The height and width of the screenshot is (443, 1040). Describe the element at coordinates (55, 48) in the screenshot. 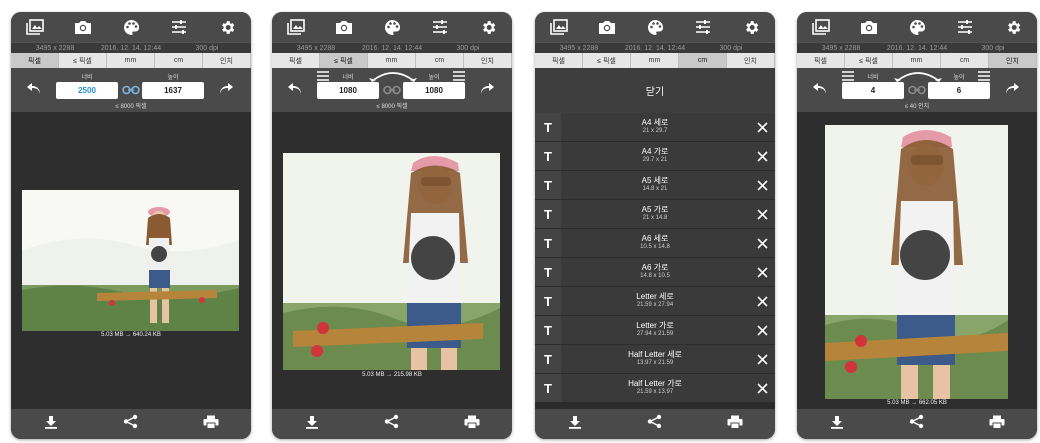

I see `resolution-text: 3495 x 2288` at that location.